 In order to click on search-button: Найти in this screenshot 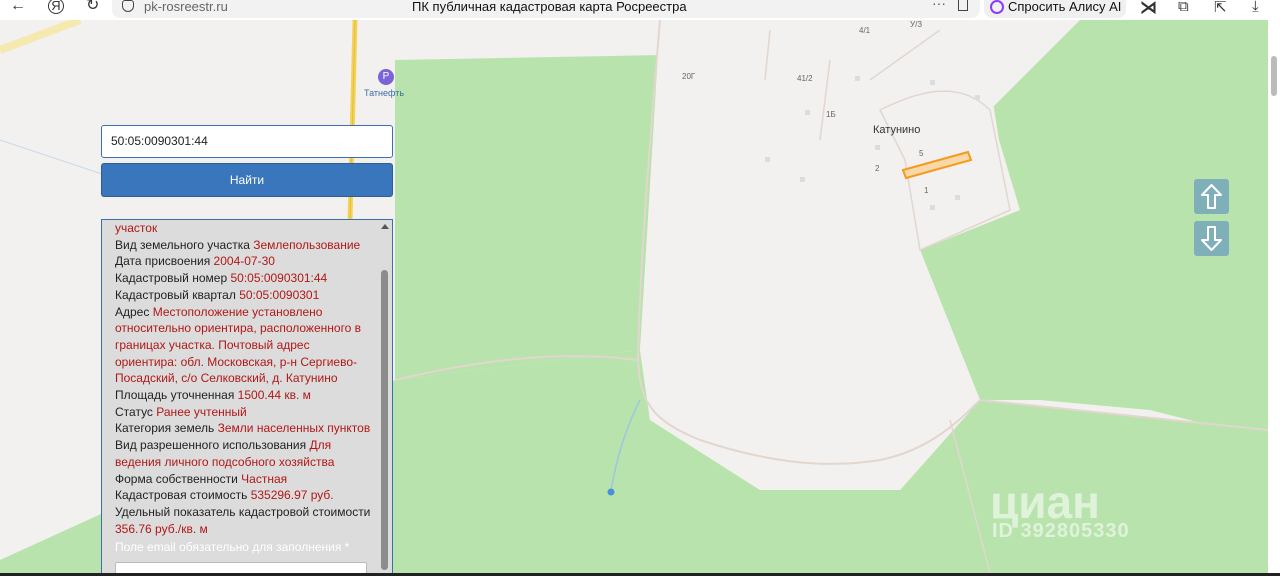, I will do `click(247, 180)`.